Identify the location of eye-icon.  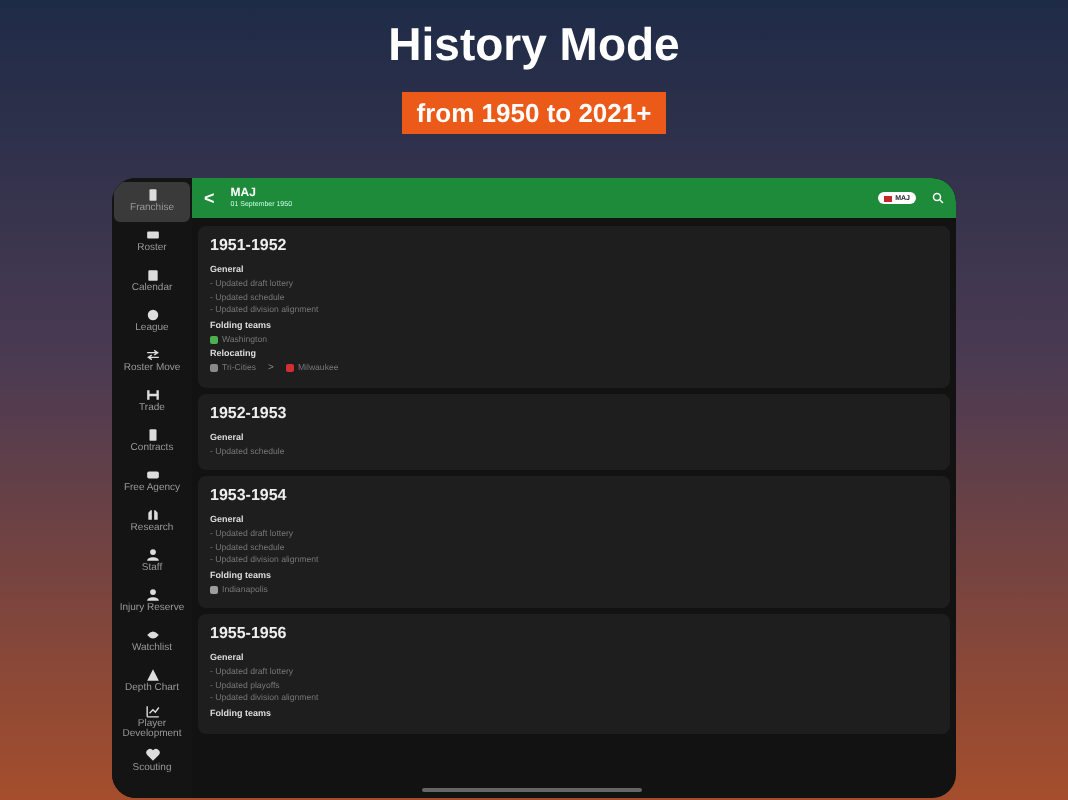
(152, 635).